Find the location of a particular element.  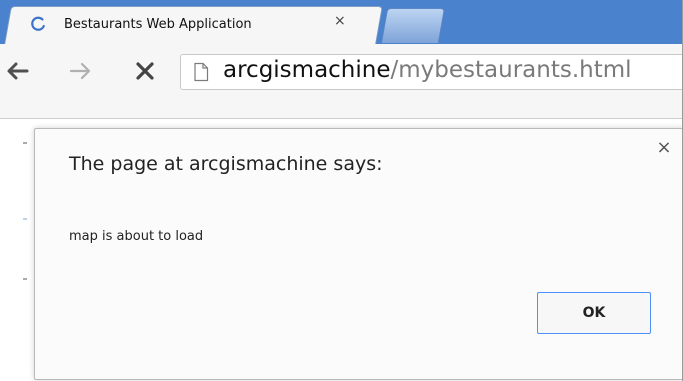

page-icon is located at coordinates (201, 72).